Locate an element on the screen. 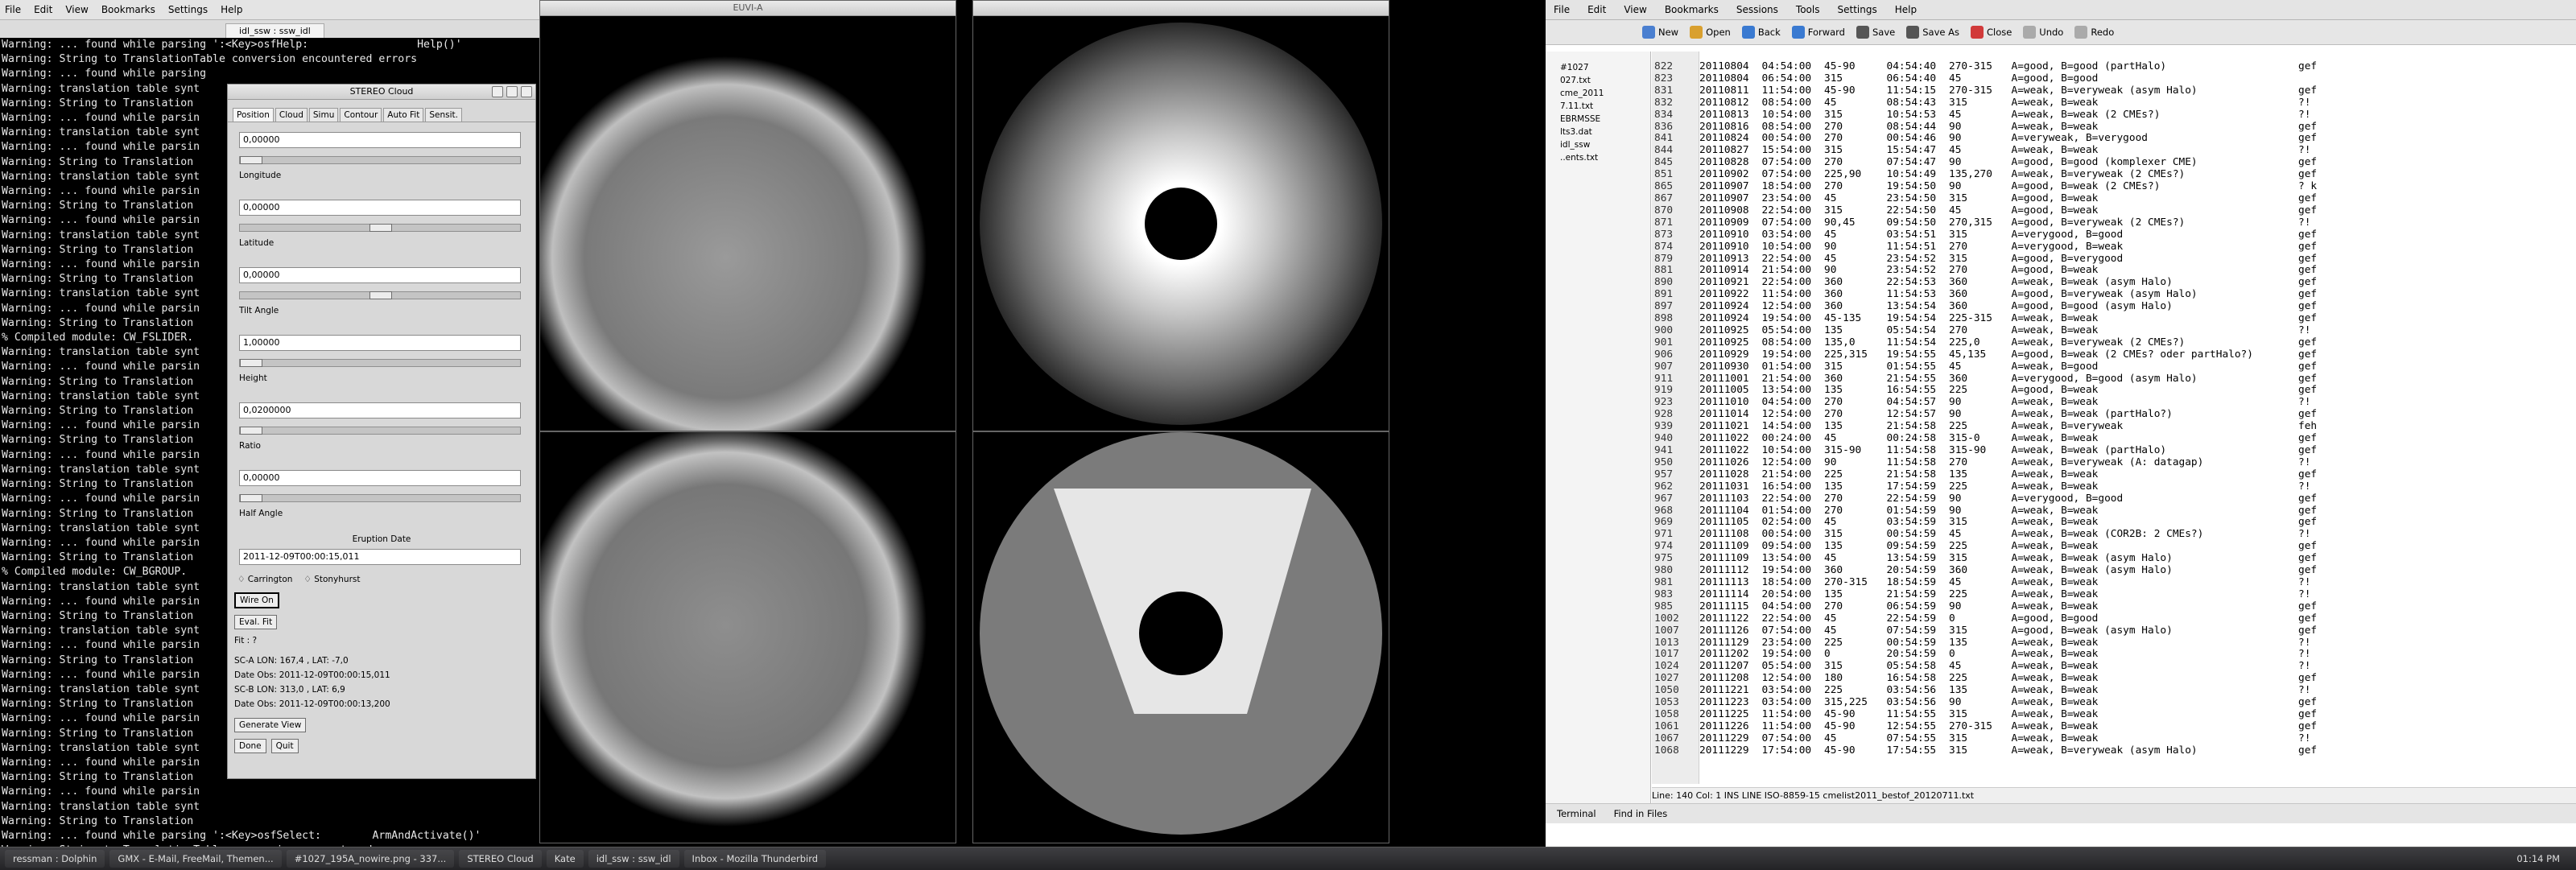 The width and height of the screenshot is (2576, 870). bottom-tab: Terminal is located at coordinates (1576, 813).